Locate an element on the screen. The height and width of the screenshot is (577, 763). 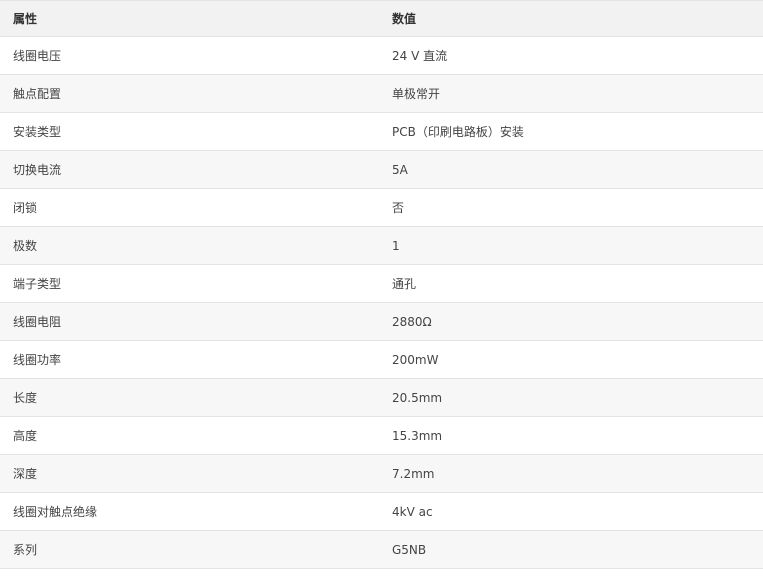
table-row: 极数 1 is located at coordinates (381, 245).